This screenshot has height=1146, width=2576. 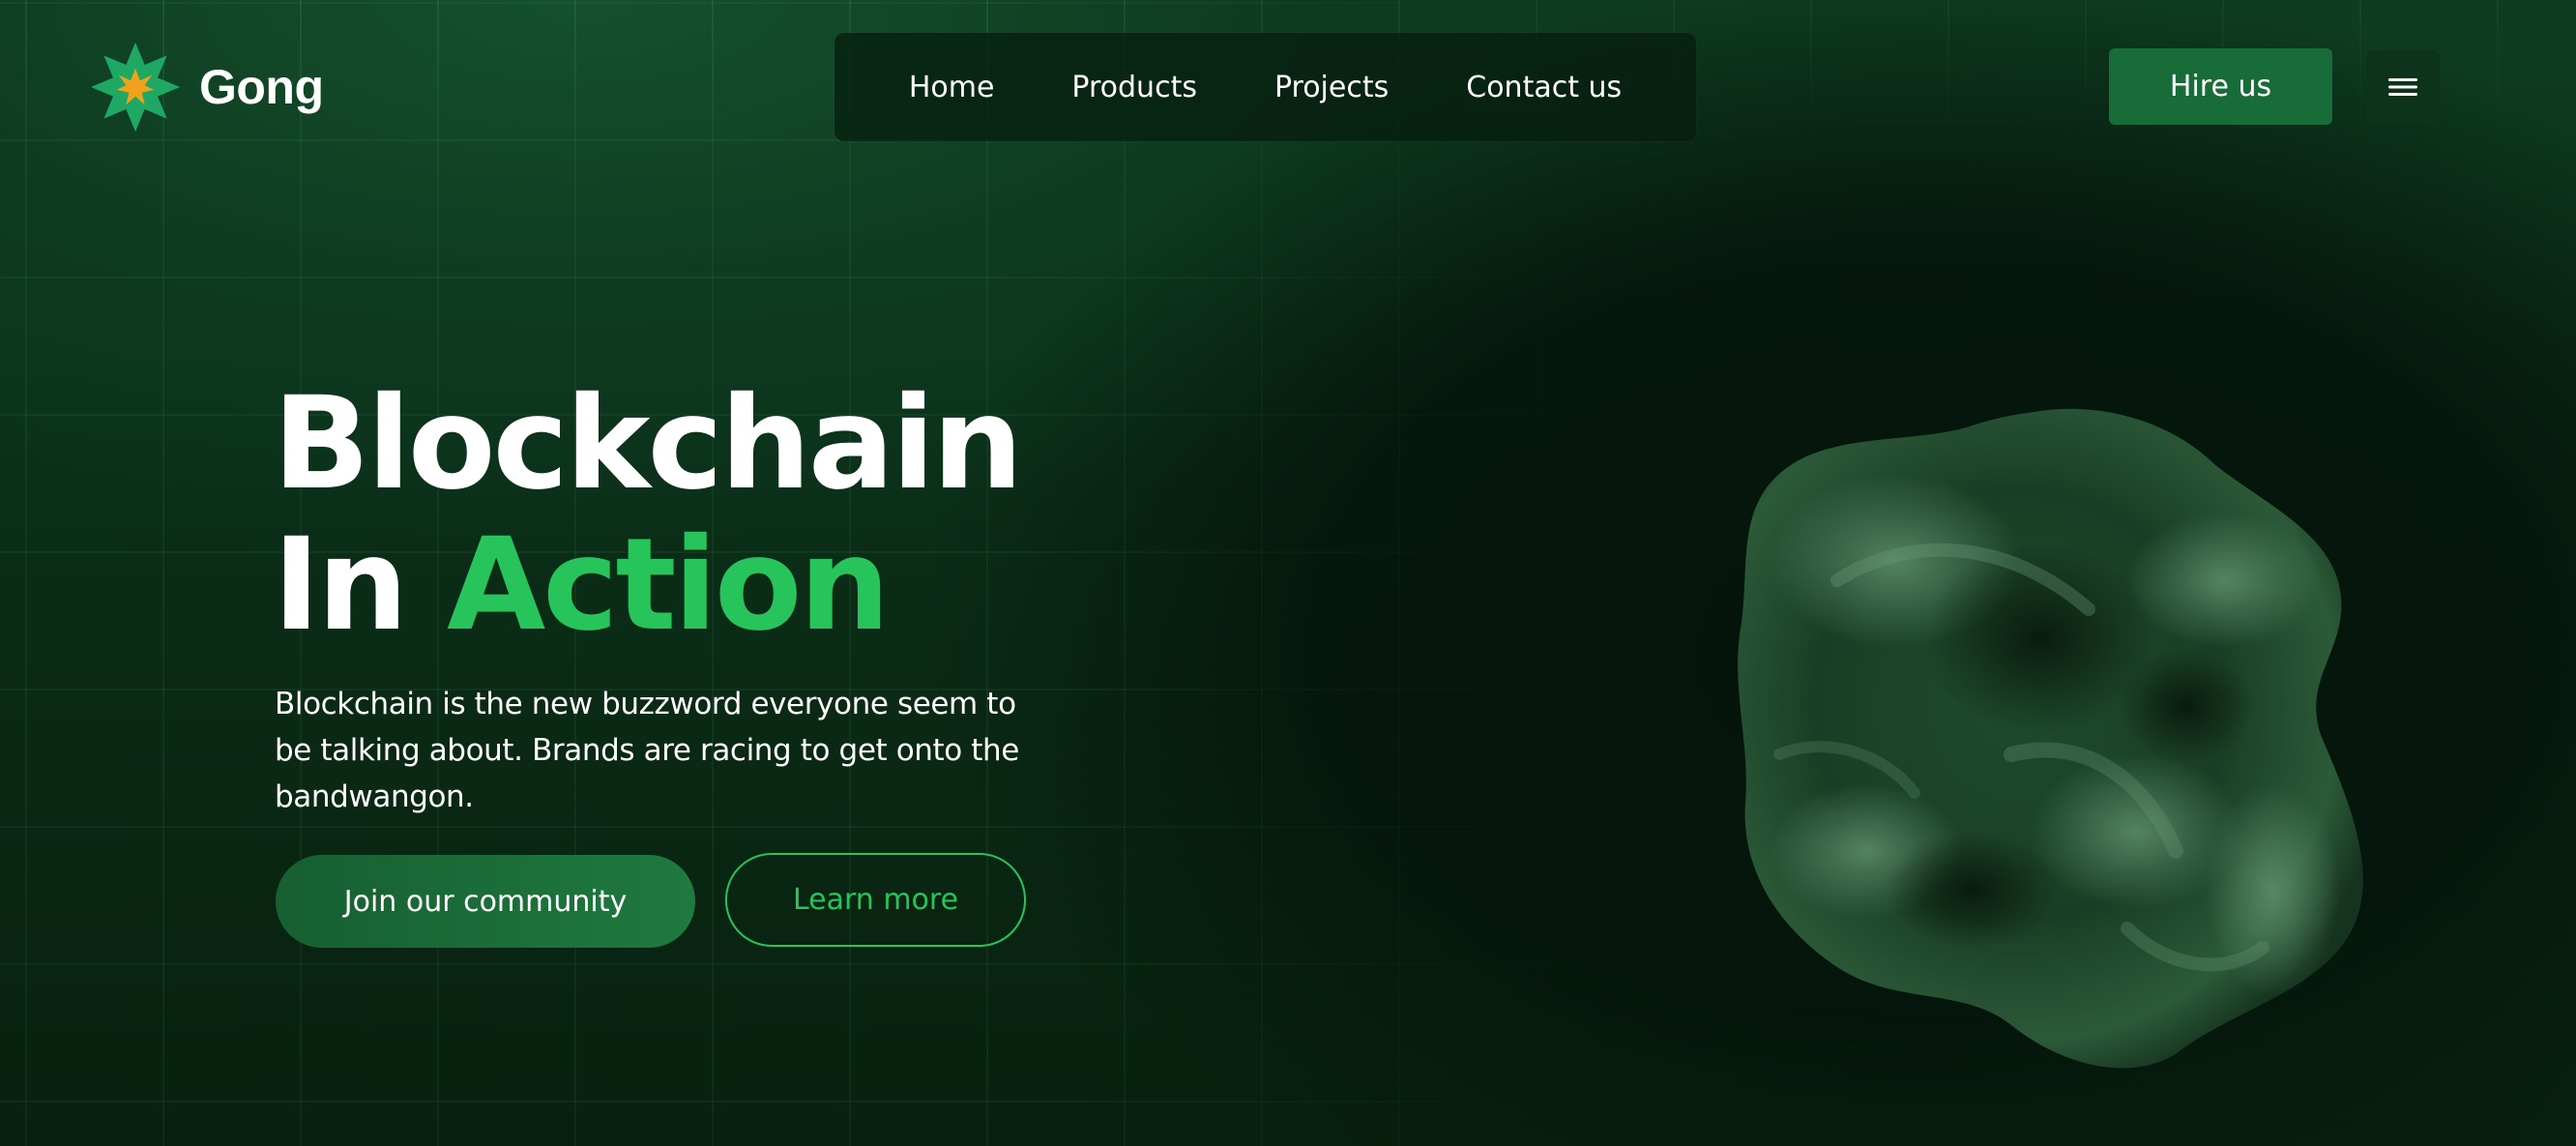 What do you see at coordinates (135, 87) in the screenshot?
I see `star-burst-icon` at bounding box center [135, 87].